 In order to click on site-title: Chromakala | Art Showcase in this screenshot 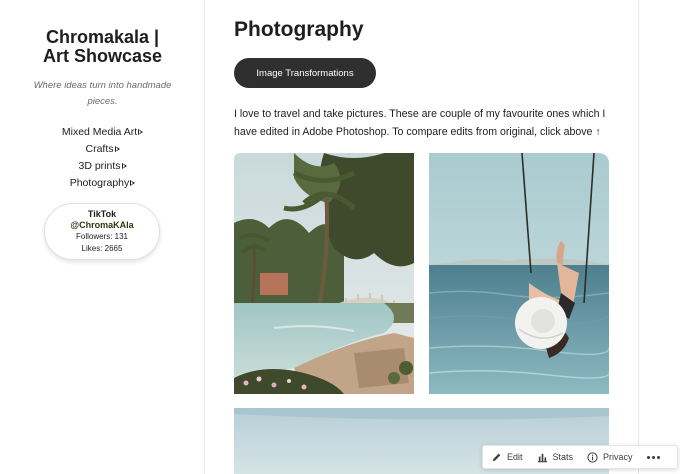, I will do `click(102, 47)`.